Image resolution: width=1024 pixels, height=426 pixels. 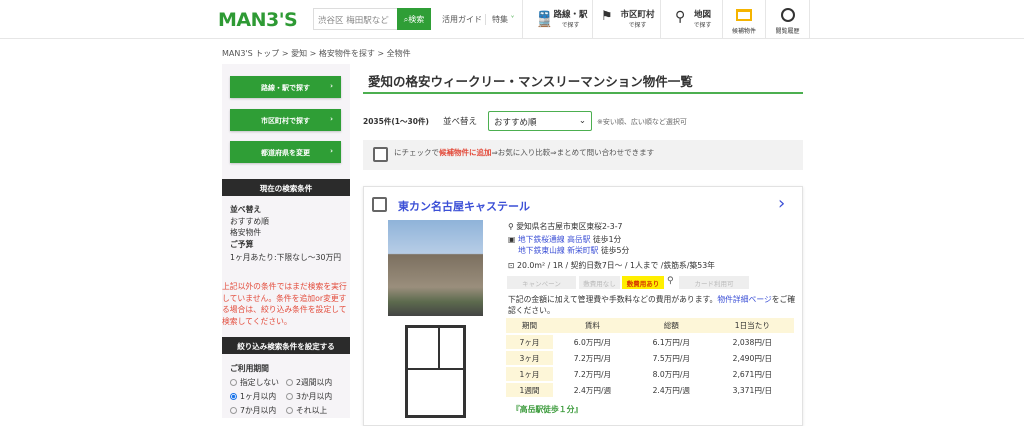 I want to click on table-row: 7ヶ月 6.0万円/月 6.1万円/月 2,038円/日, so click(x=650, y=342).